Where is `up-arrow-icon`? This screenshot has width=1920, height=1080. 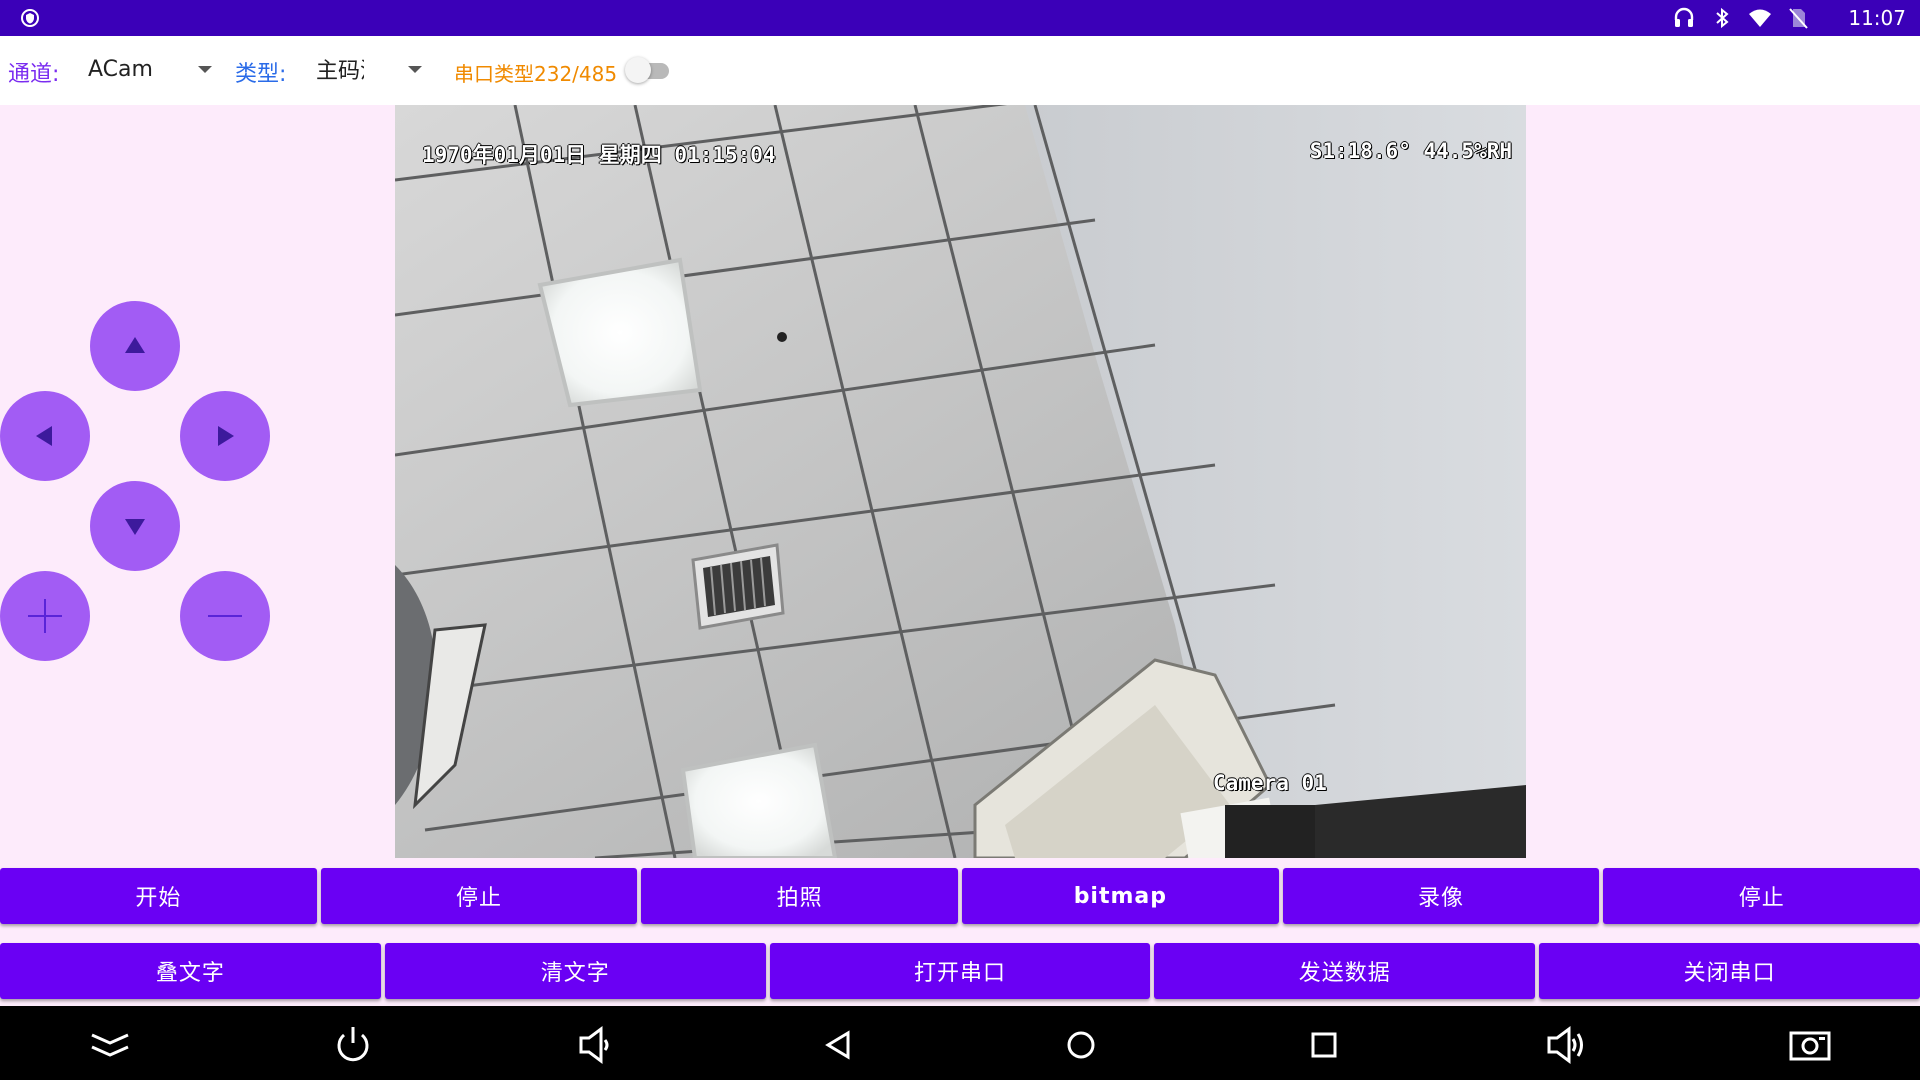 up-arrow-icon is located at coordinates (135, 345).